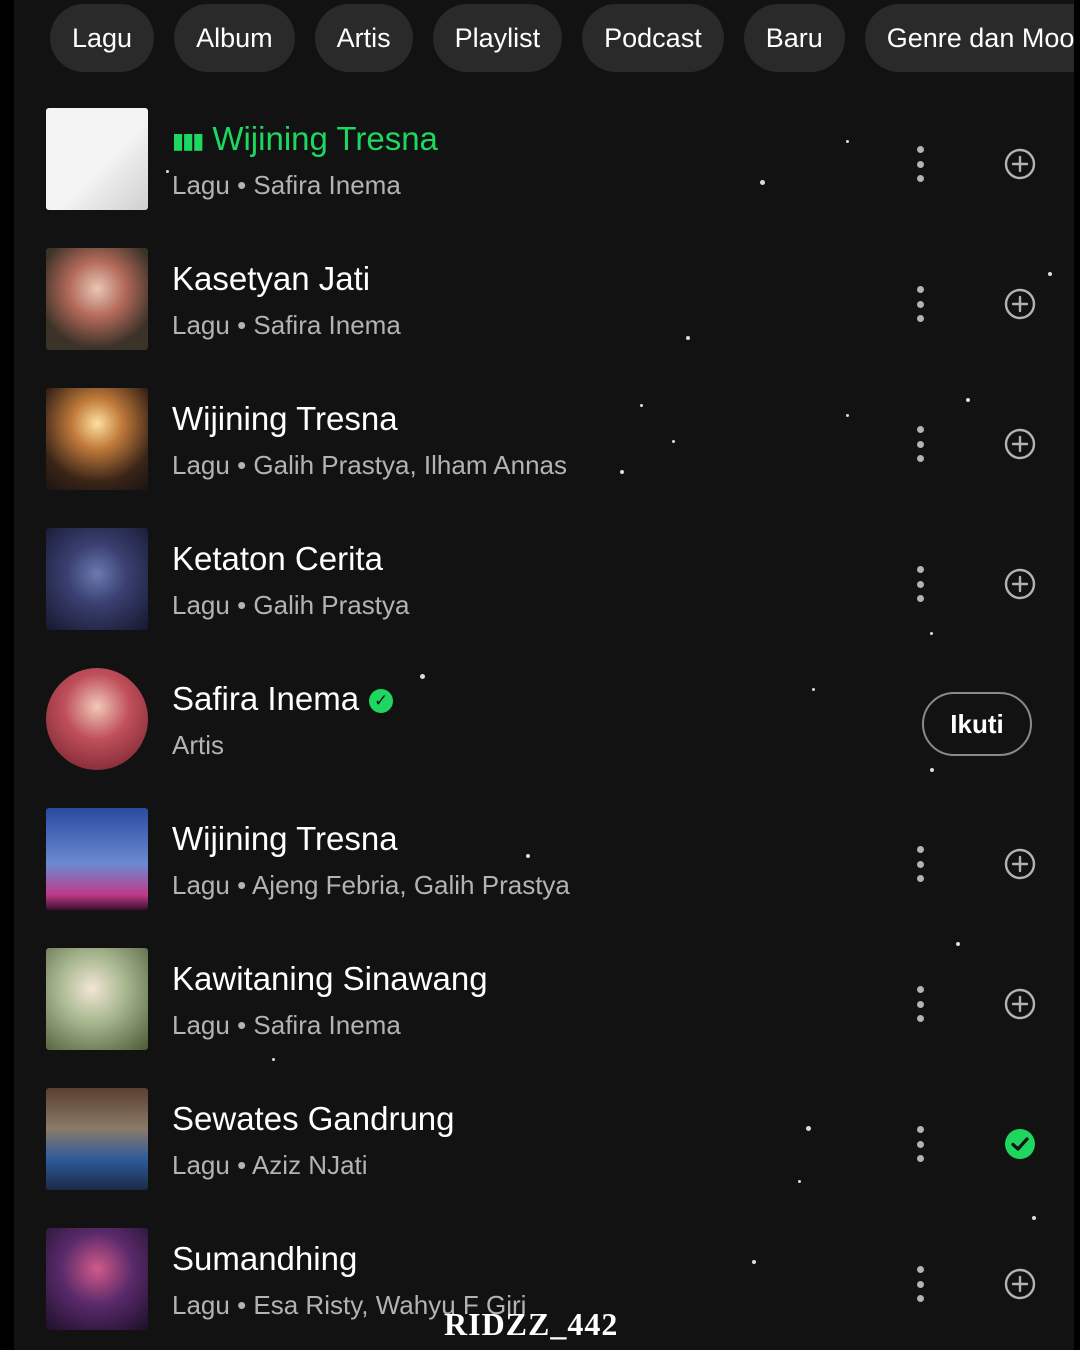 The width and height of the screenshot is (1080, 1350). I want to click on result-title: Sumandhing, so click(264, 1259).